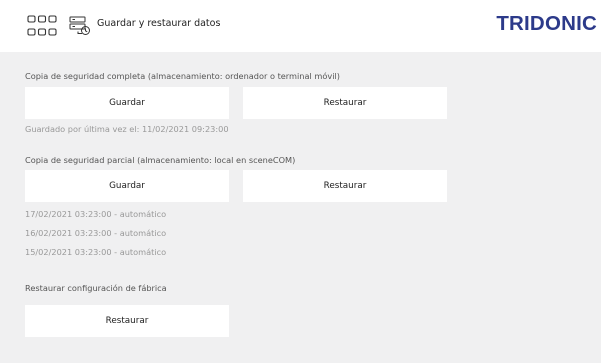 The height and width of the screenshot is (363, 601). I want to click on tridonic-logo: TRIDONIC, so click(546, 23).